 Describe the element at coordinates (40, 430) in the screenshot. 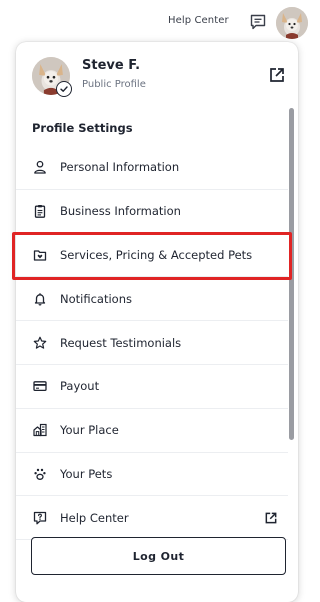

I see `house-icon` at that location.